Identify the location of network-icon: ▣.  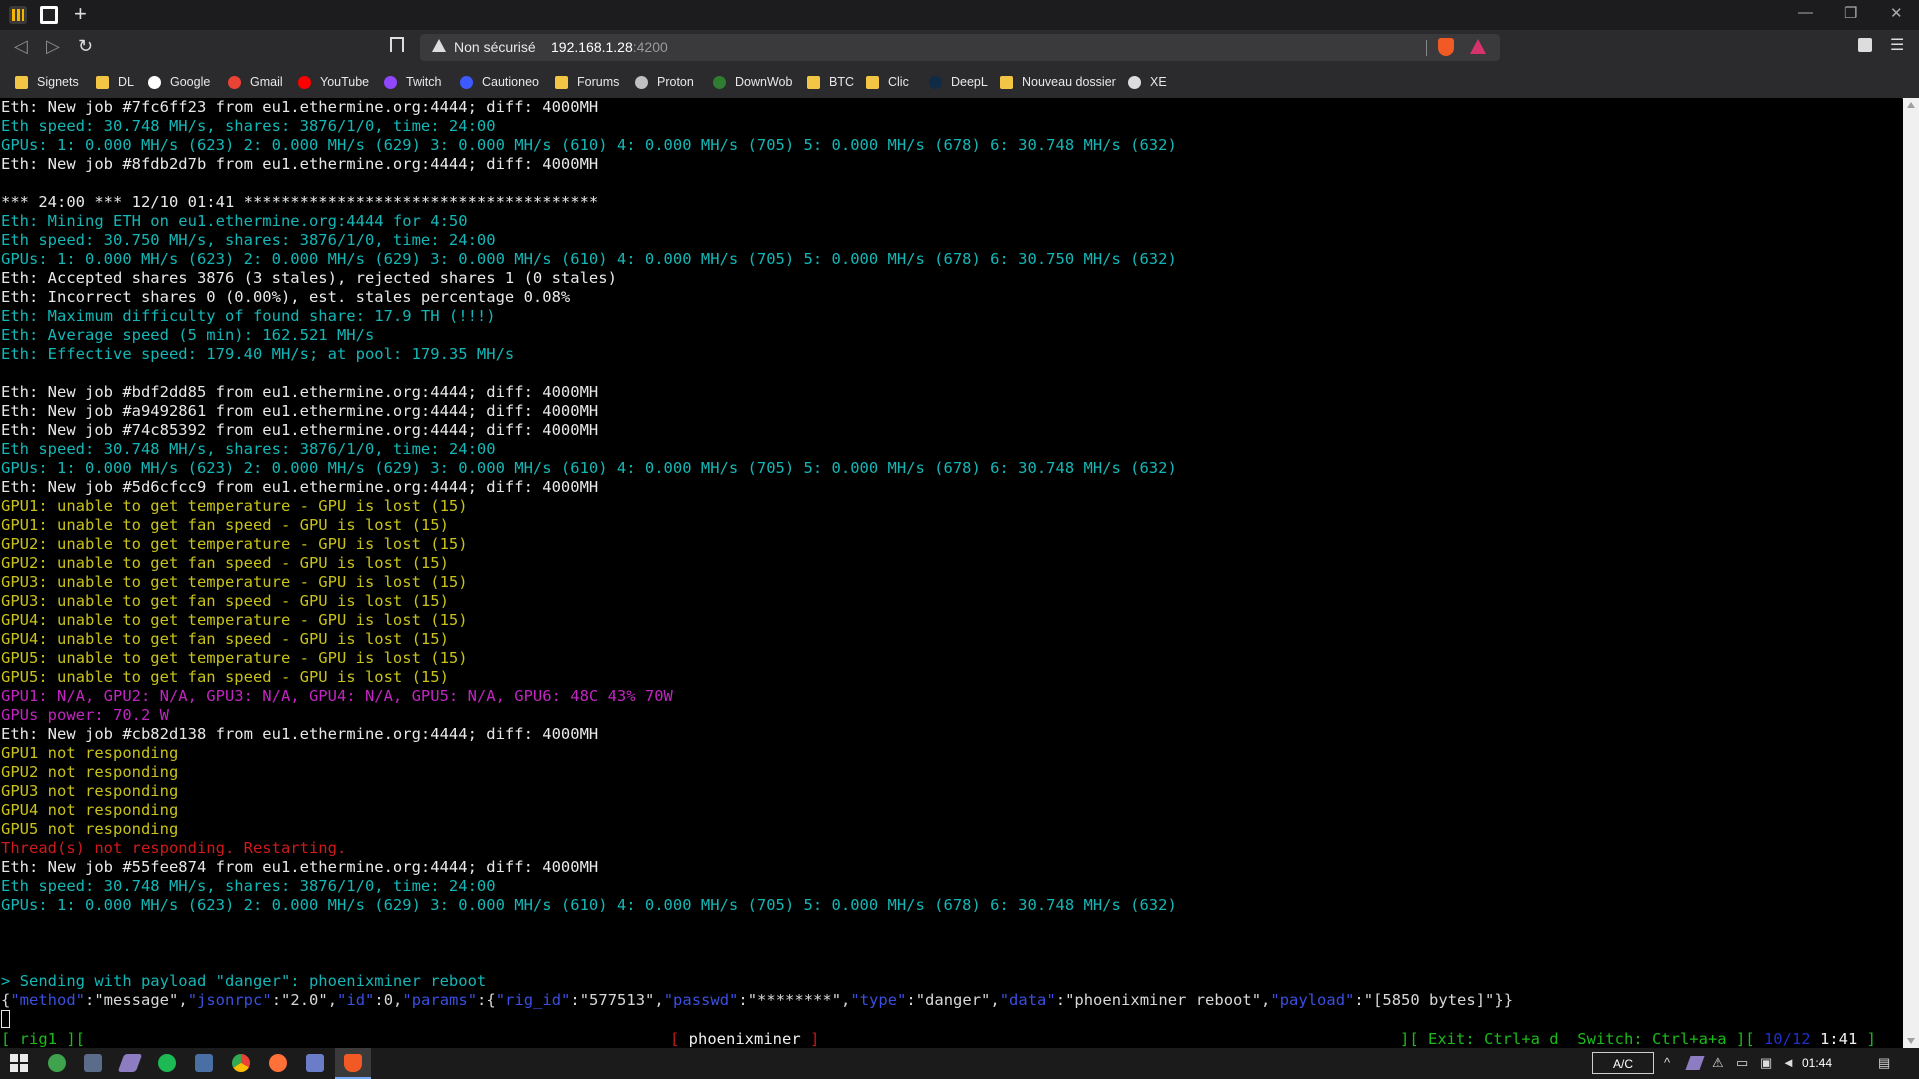
(1767, 1063).